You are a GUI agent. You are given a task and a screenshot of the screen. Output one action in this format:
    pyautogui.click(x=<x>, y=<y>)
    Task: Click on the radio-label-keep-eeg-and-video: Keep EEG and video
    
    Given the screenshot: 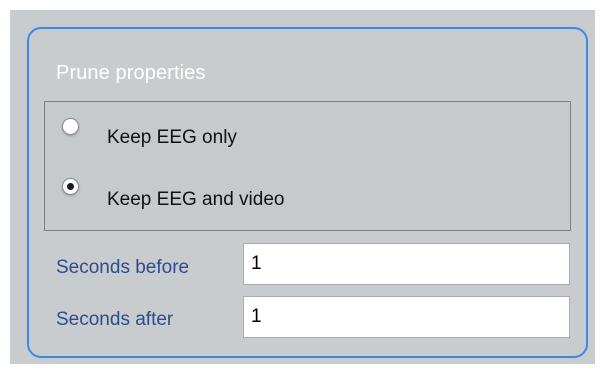 What is the action you would take?
    pyautogui.click(x=195, y=200)
    